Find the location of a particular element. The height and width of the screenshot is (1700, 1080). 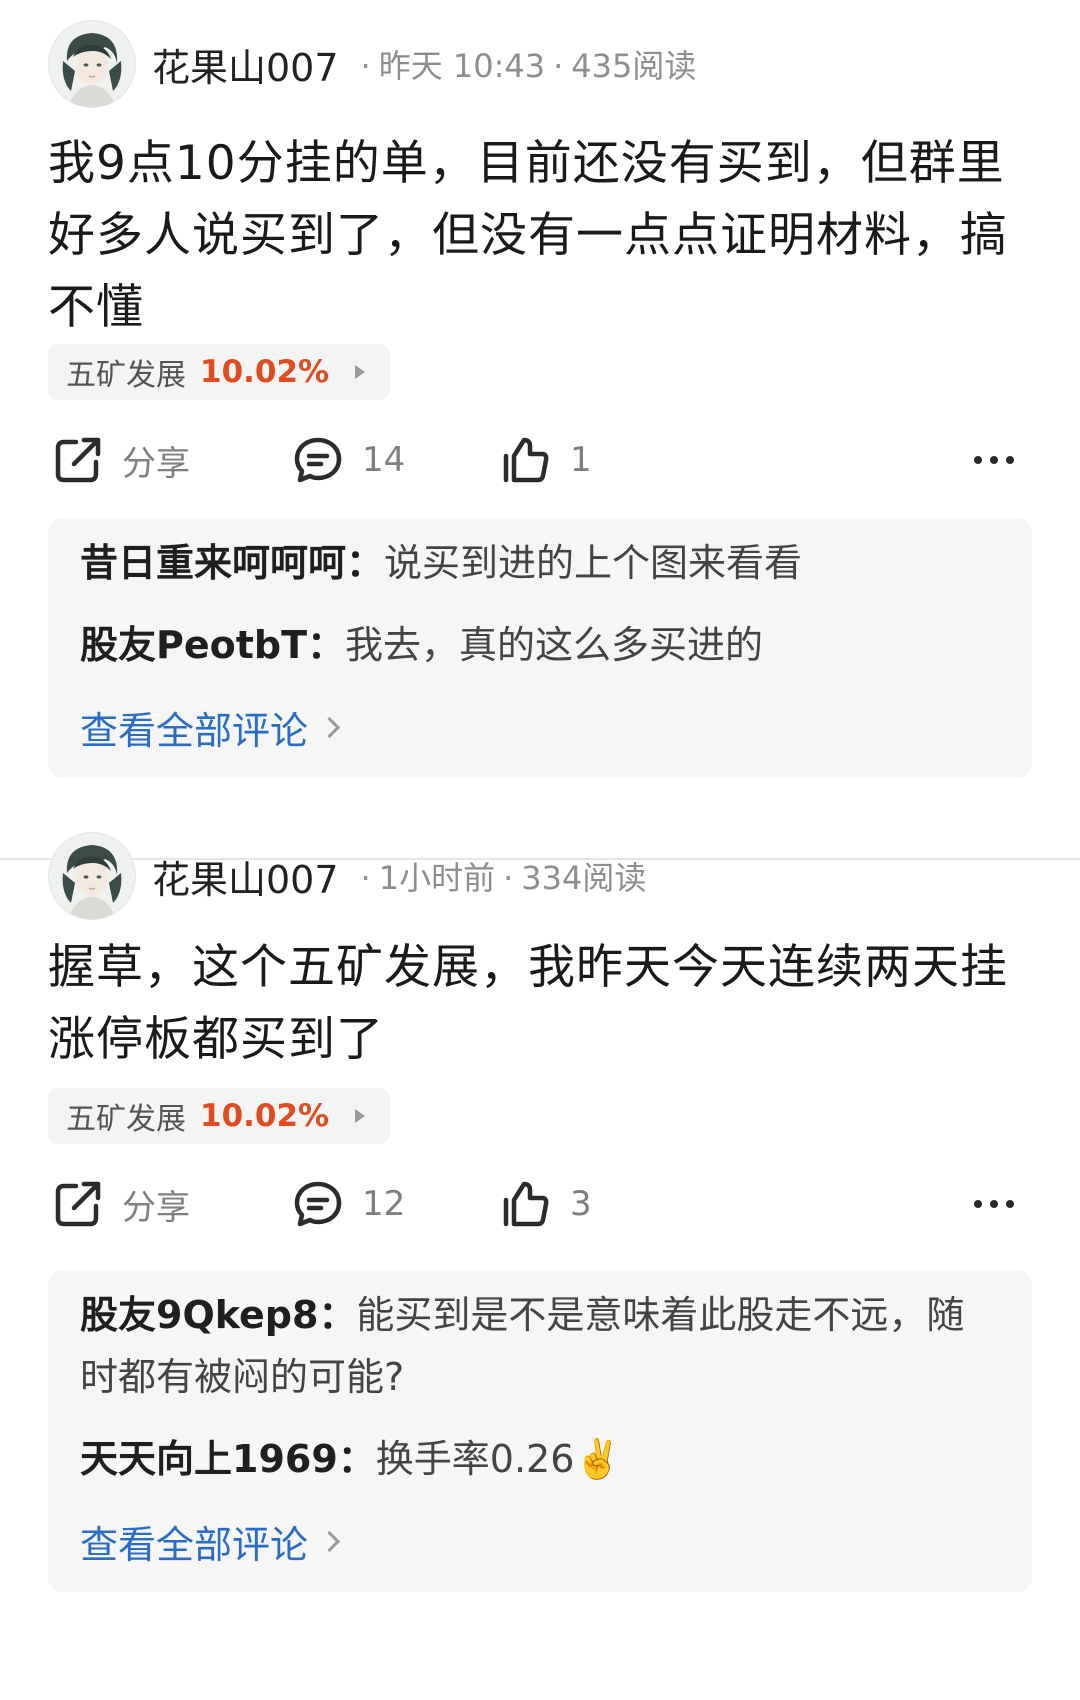

post-time: 1小时前 is located at coordinates (437, 878).